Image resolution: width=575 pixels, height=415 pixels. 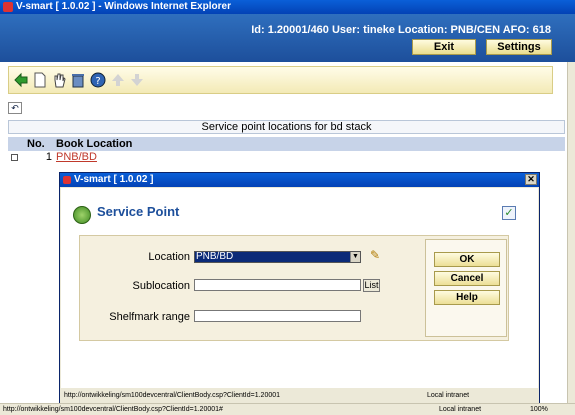 What do you see at coordinates (14, 157) in the screenshot?
I see `row-checkbox` at bounding box center [14, 157].